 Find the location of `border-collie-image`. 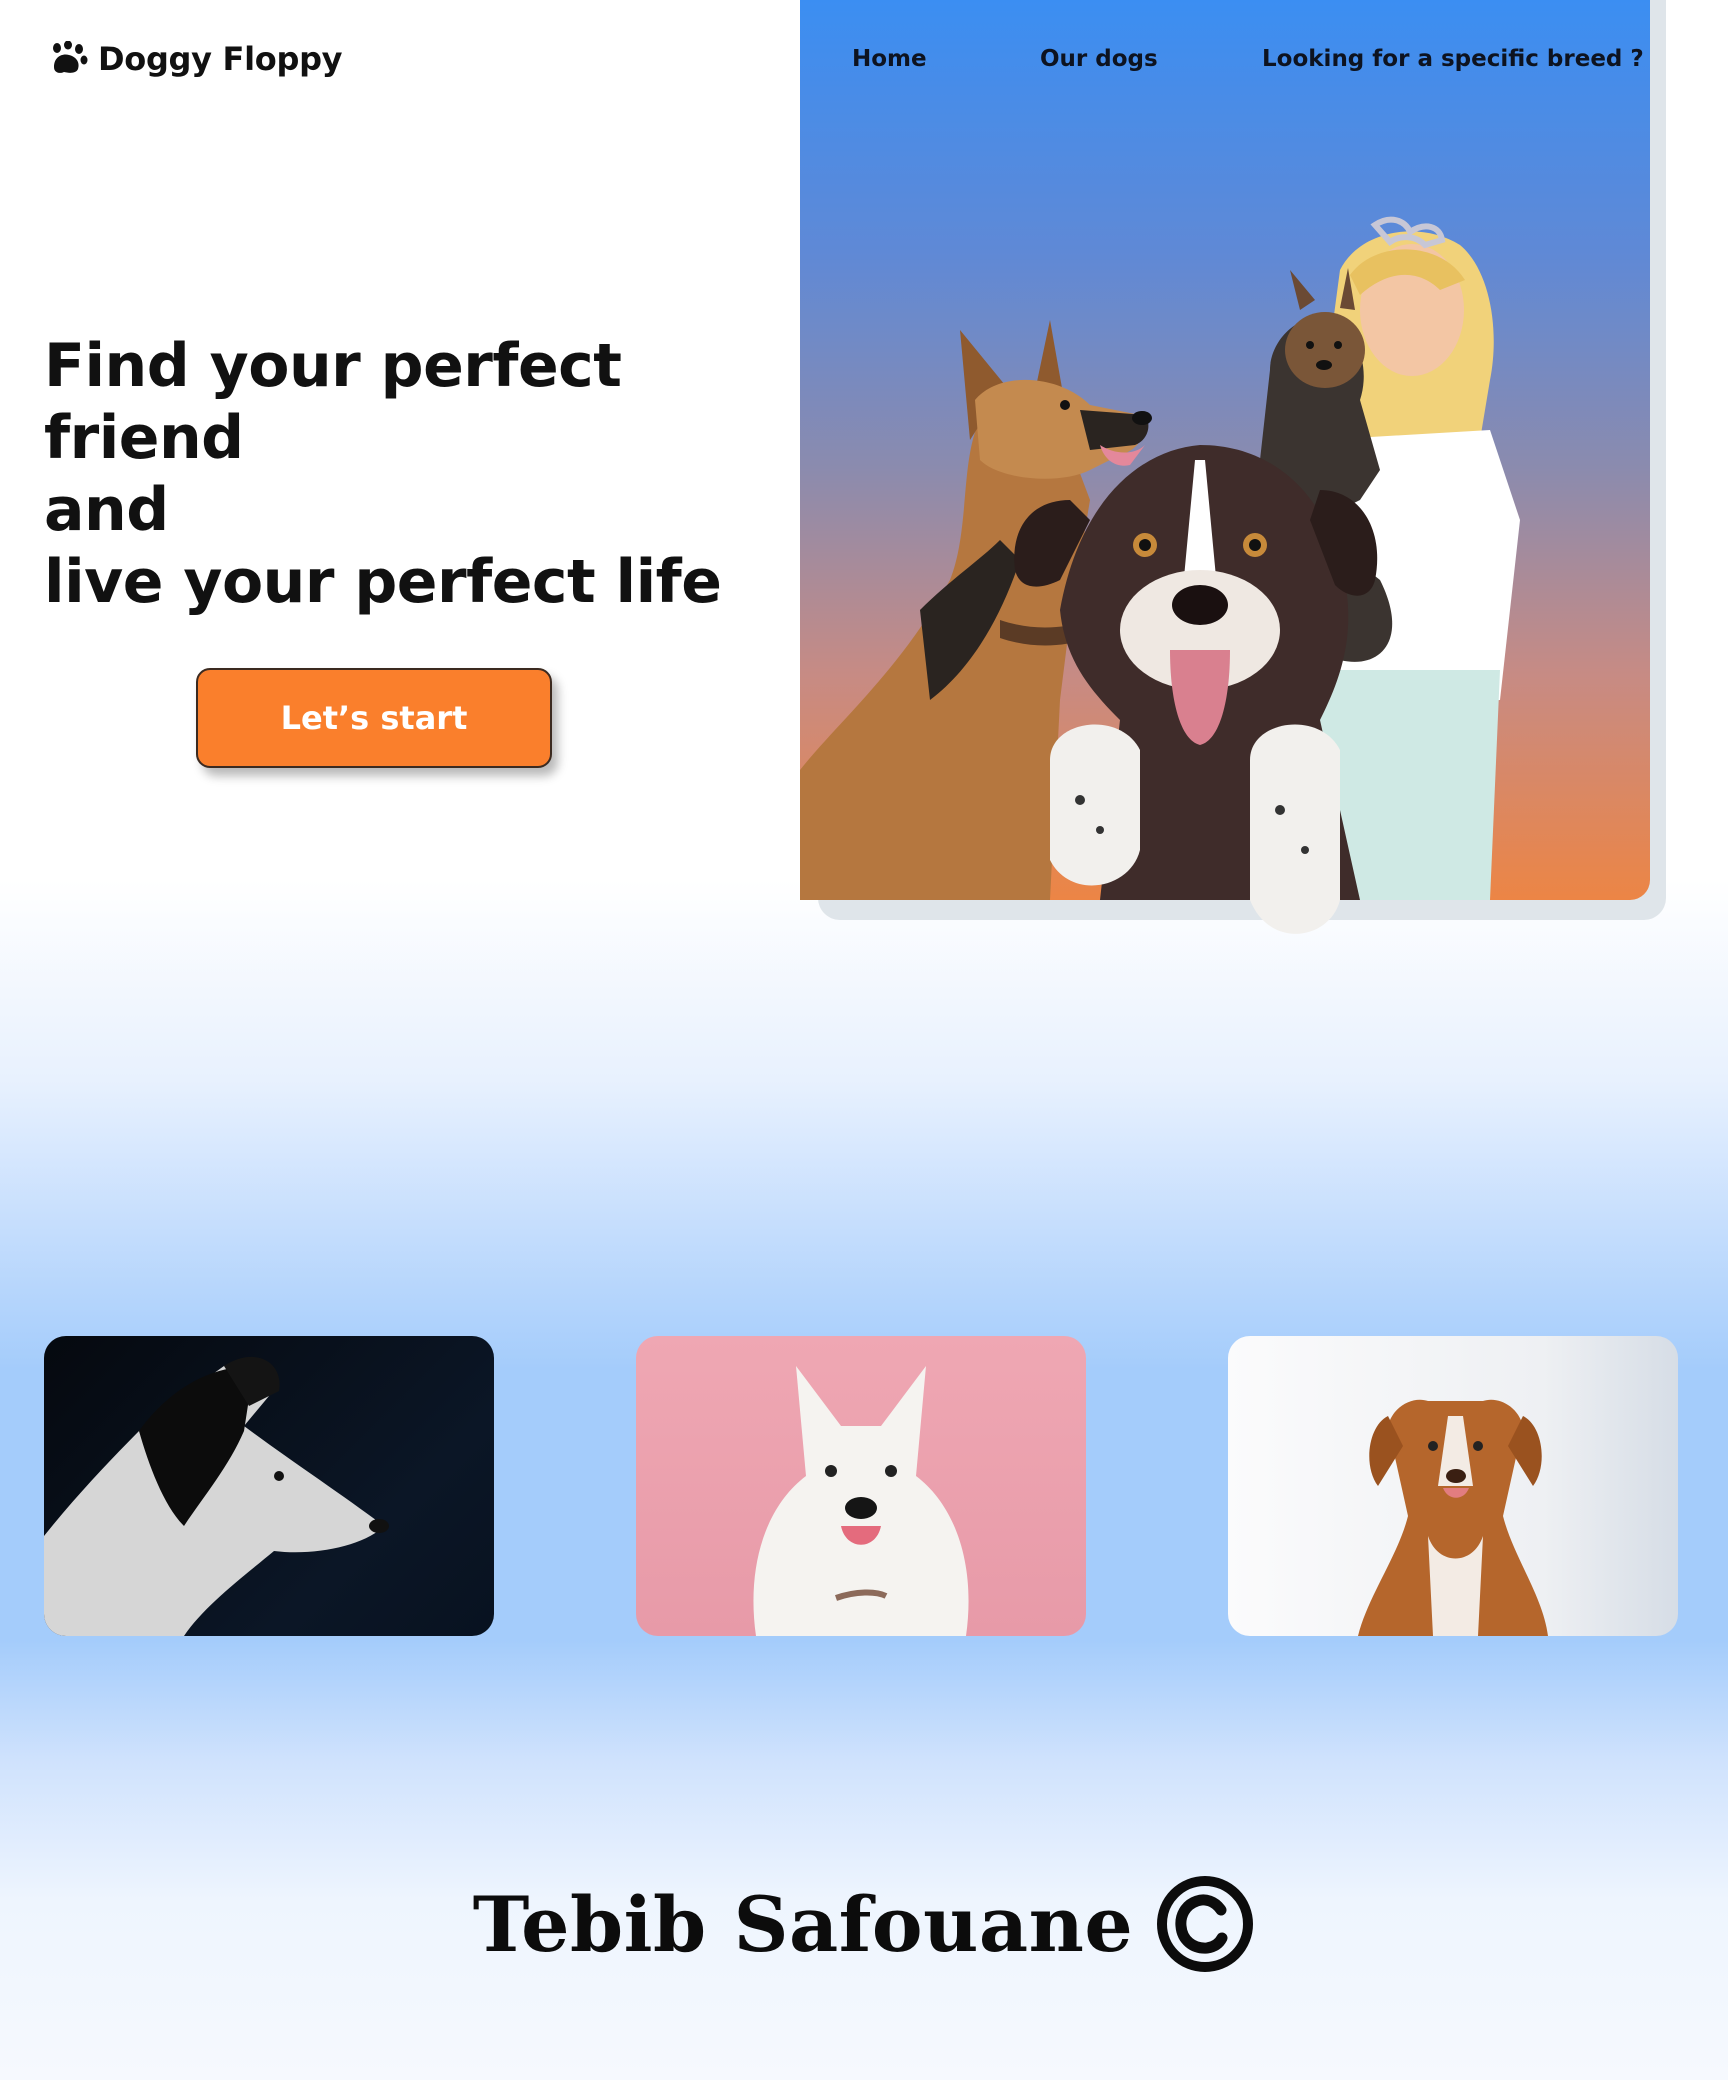

border-collie-image is located at coordinates (216, 1496).